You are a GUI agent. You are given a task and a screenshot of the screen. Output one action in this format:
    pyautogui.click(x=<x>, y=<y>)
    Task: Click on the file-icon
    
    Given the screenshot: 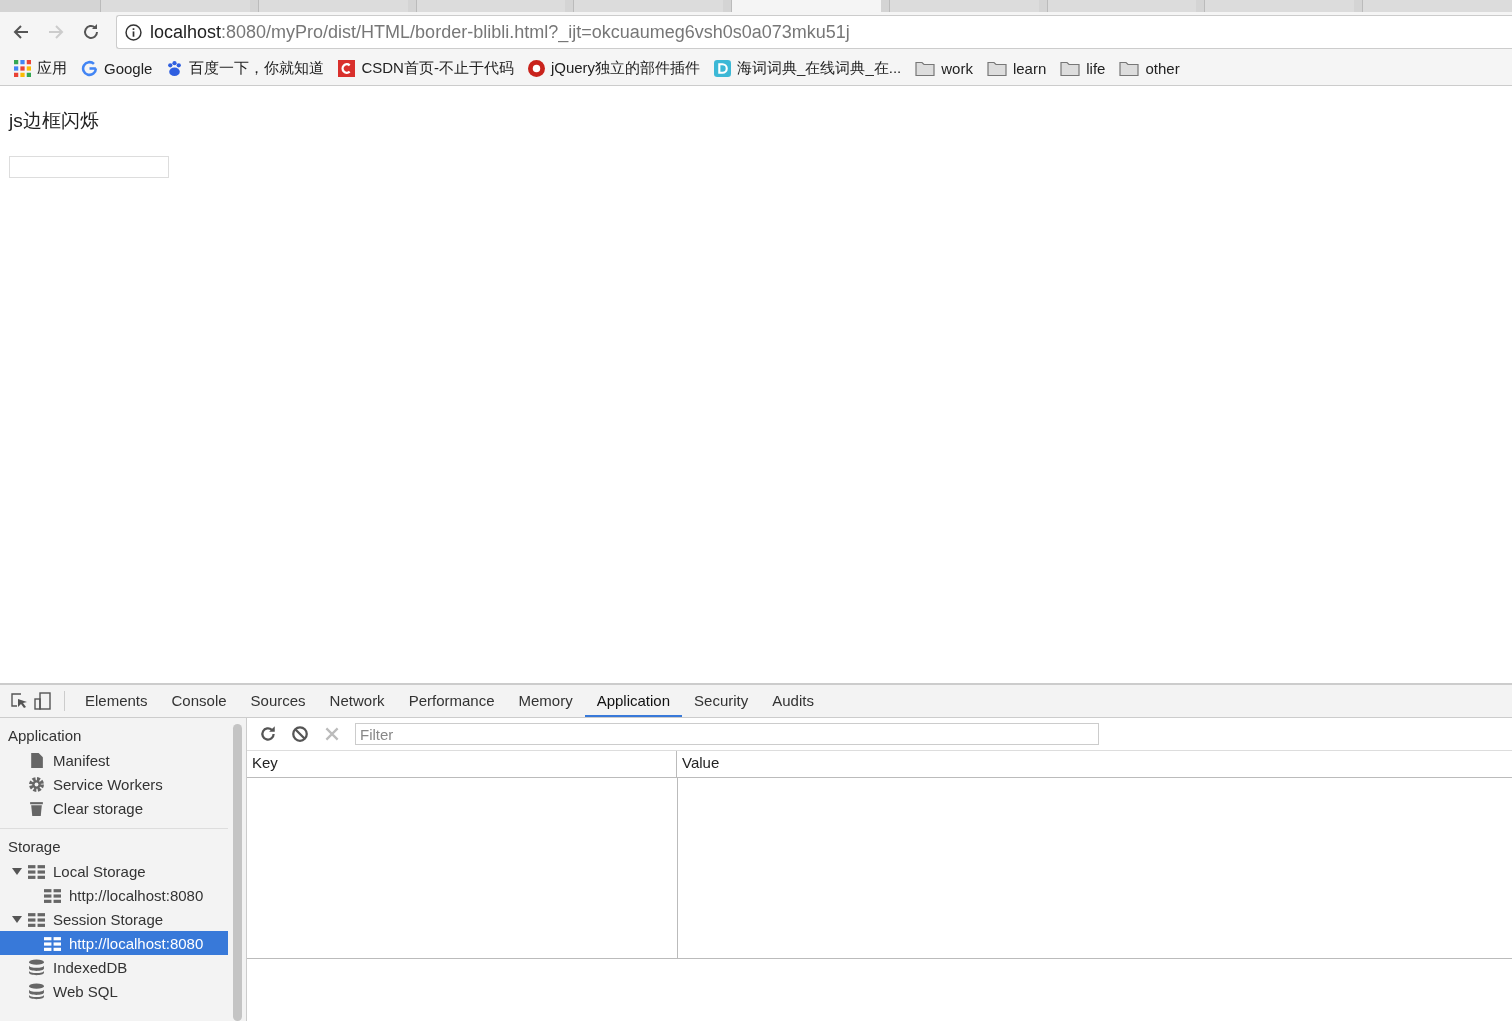 What is the action you would take?
    pyautogui.click(x=36, y=760)
    